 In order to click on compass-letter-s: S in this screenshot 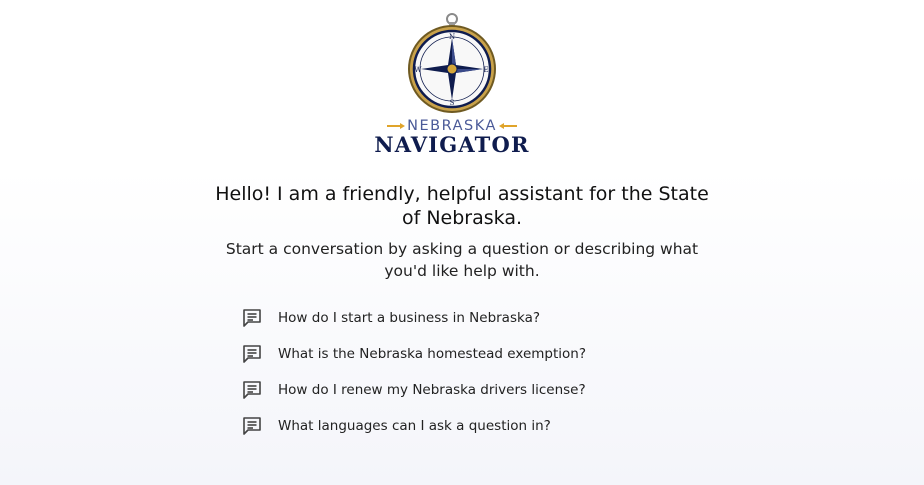, I will do `click(452, 103)`.